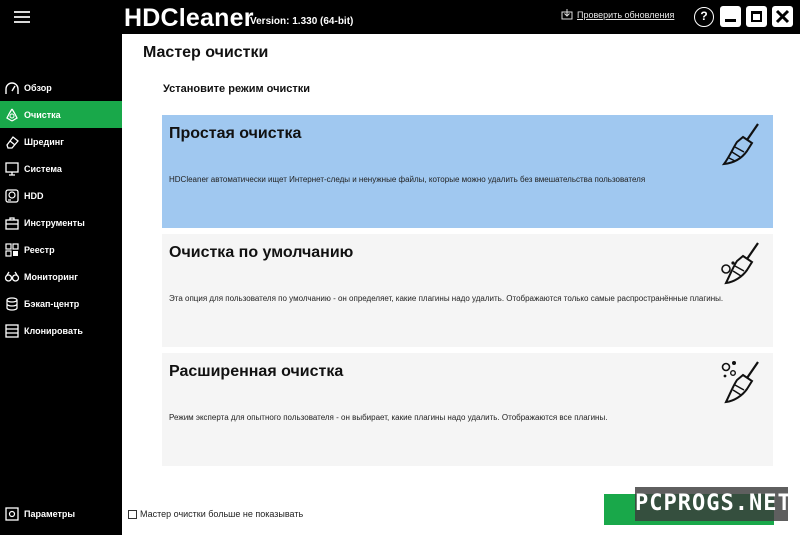 The height and width of the screenshot is (535, 800). Describe the element at coordinates (237, 89) in the screenshot. I see `mode-subtitle: Установите режим очистки` at that location.